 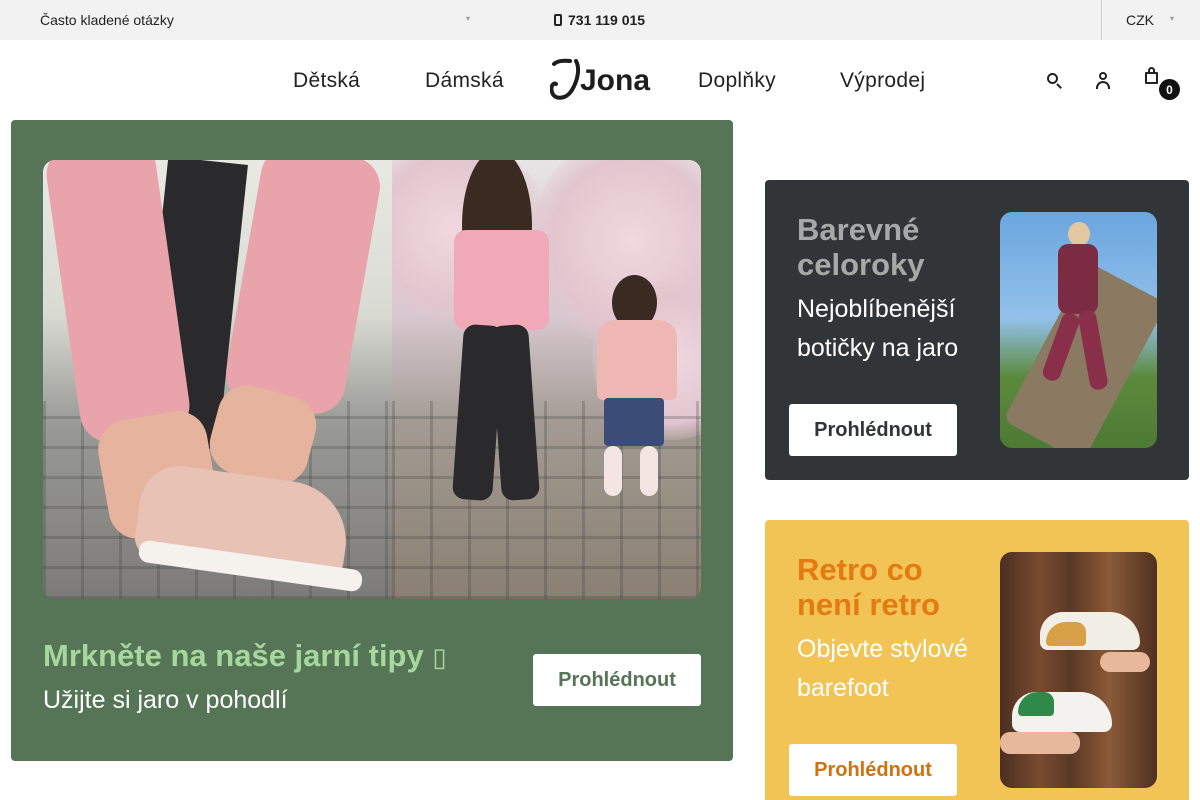 What do you see at coordinates (617, 680) in the screenshot?
I see `hero-cta-button: Prohlédnout` at bounding box center [617, 680].